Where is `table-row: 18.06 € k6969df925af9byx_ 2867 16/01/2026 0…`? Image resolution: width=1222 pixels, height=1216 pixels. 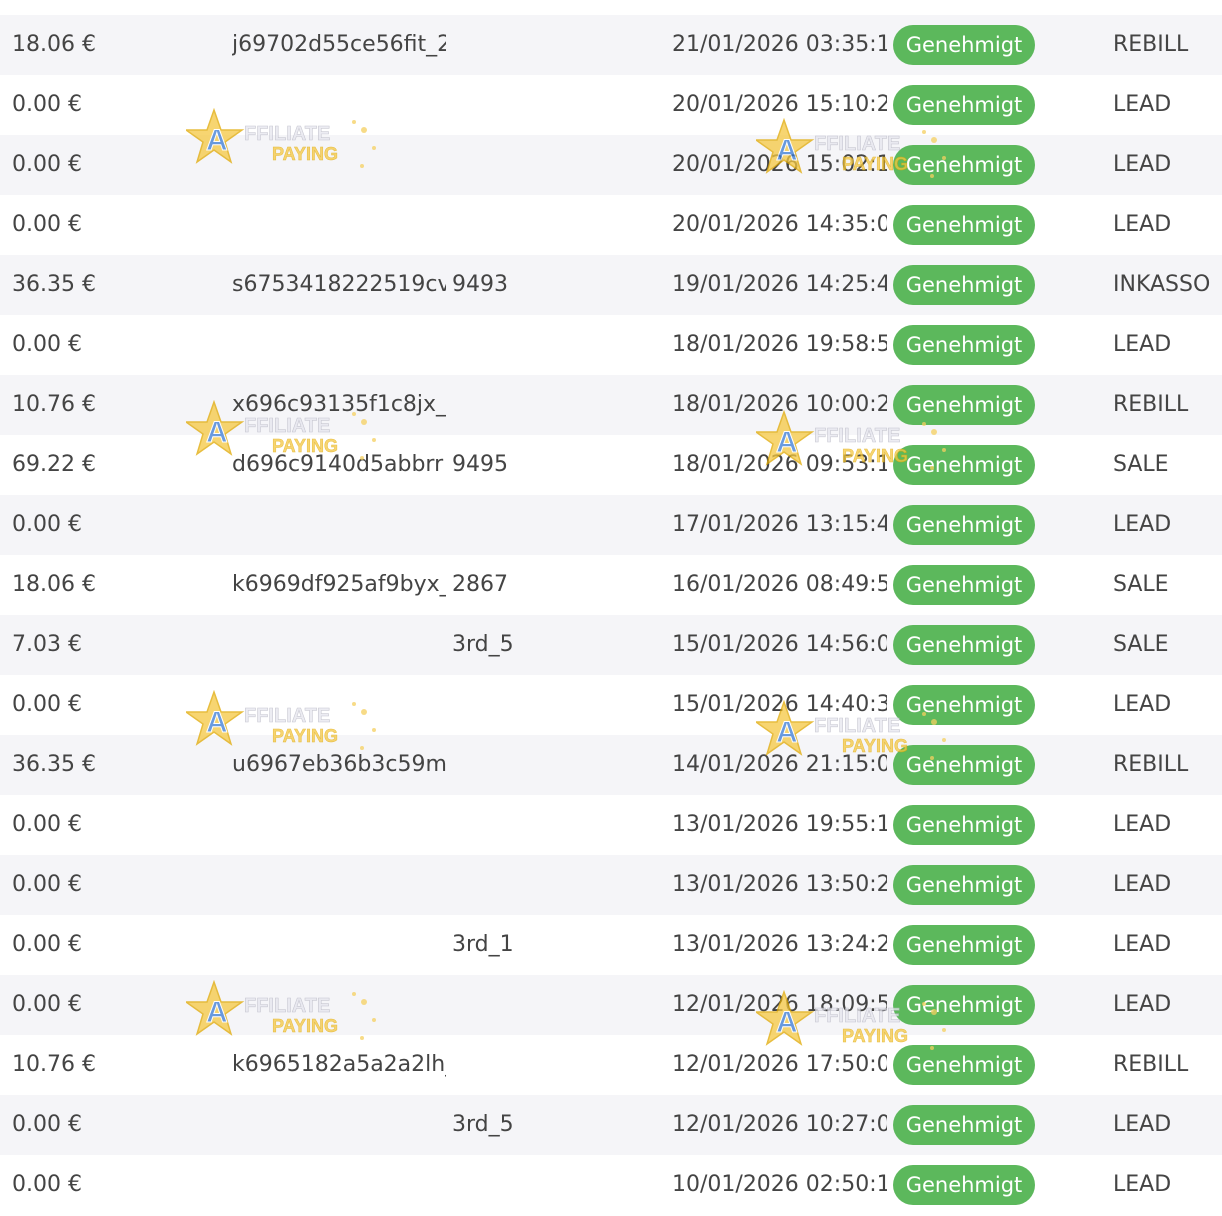 table-row: 18.06 € k6969df925af9byx_ 2867 16/01/2026 0… is located at coordinates (611, 585).